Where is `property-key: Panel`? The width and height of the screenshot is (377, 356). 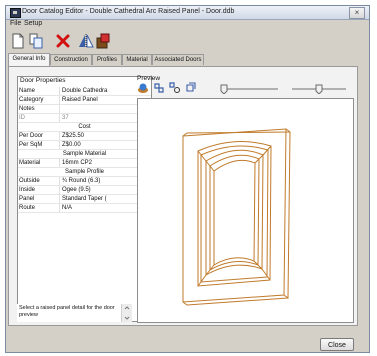
property-key: Panel is located at coordinates (39, 199).